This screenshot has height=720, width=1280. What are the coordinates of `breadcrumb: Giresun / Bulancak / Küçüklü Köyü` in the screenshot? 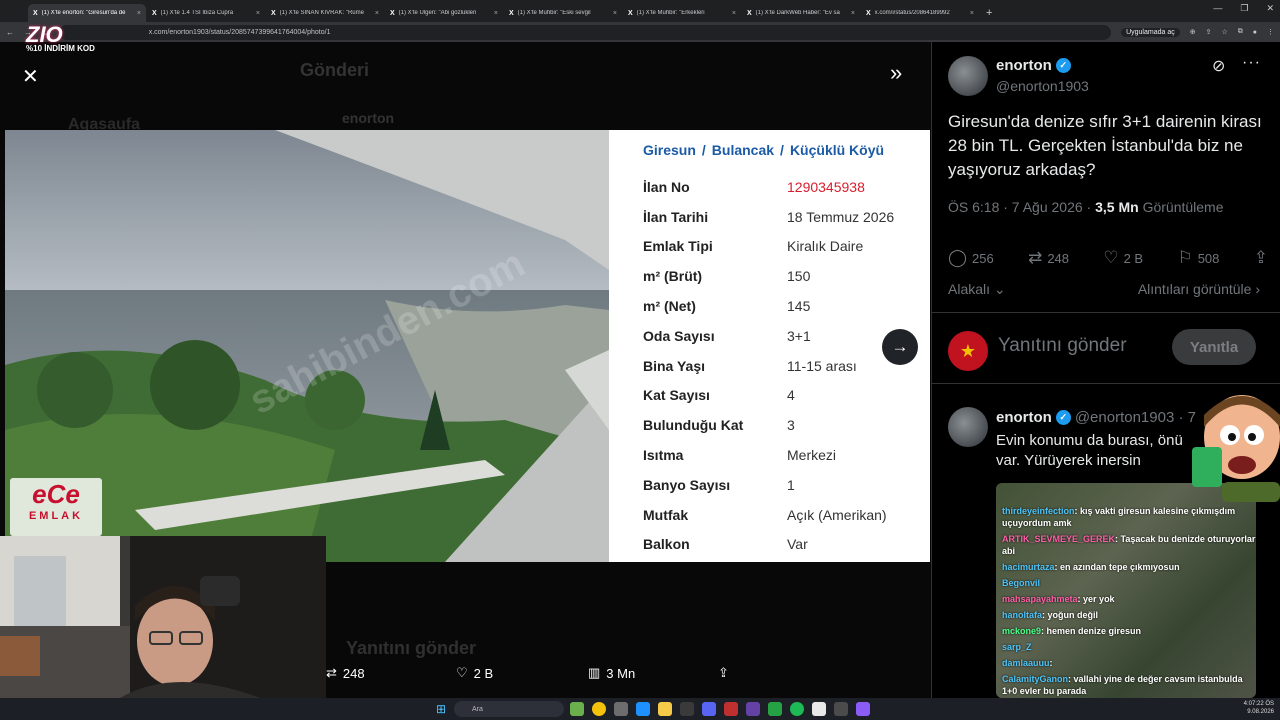 It's located at (764, 150).